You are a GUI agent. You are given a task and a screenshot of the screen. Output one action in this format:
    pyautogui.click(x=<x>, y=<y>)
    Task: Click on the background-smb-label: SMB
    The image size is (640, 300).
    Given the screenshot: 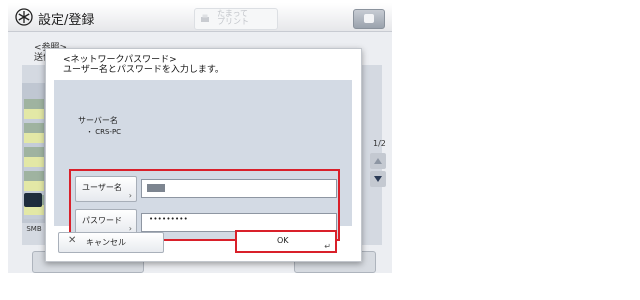 What is the action you would take?
    pyautogui.click(x=34, y=229)
    